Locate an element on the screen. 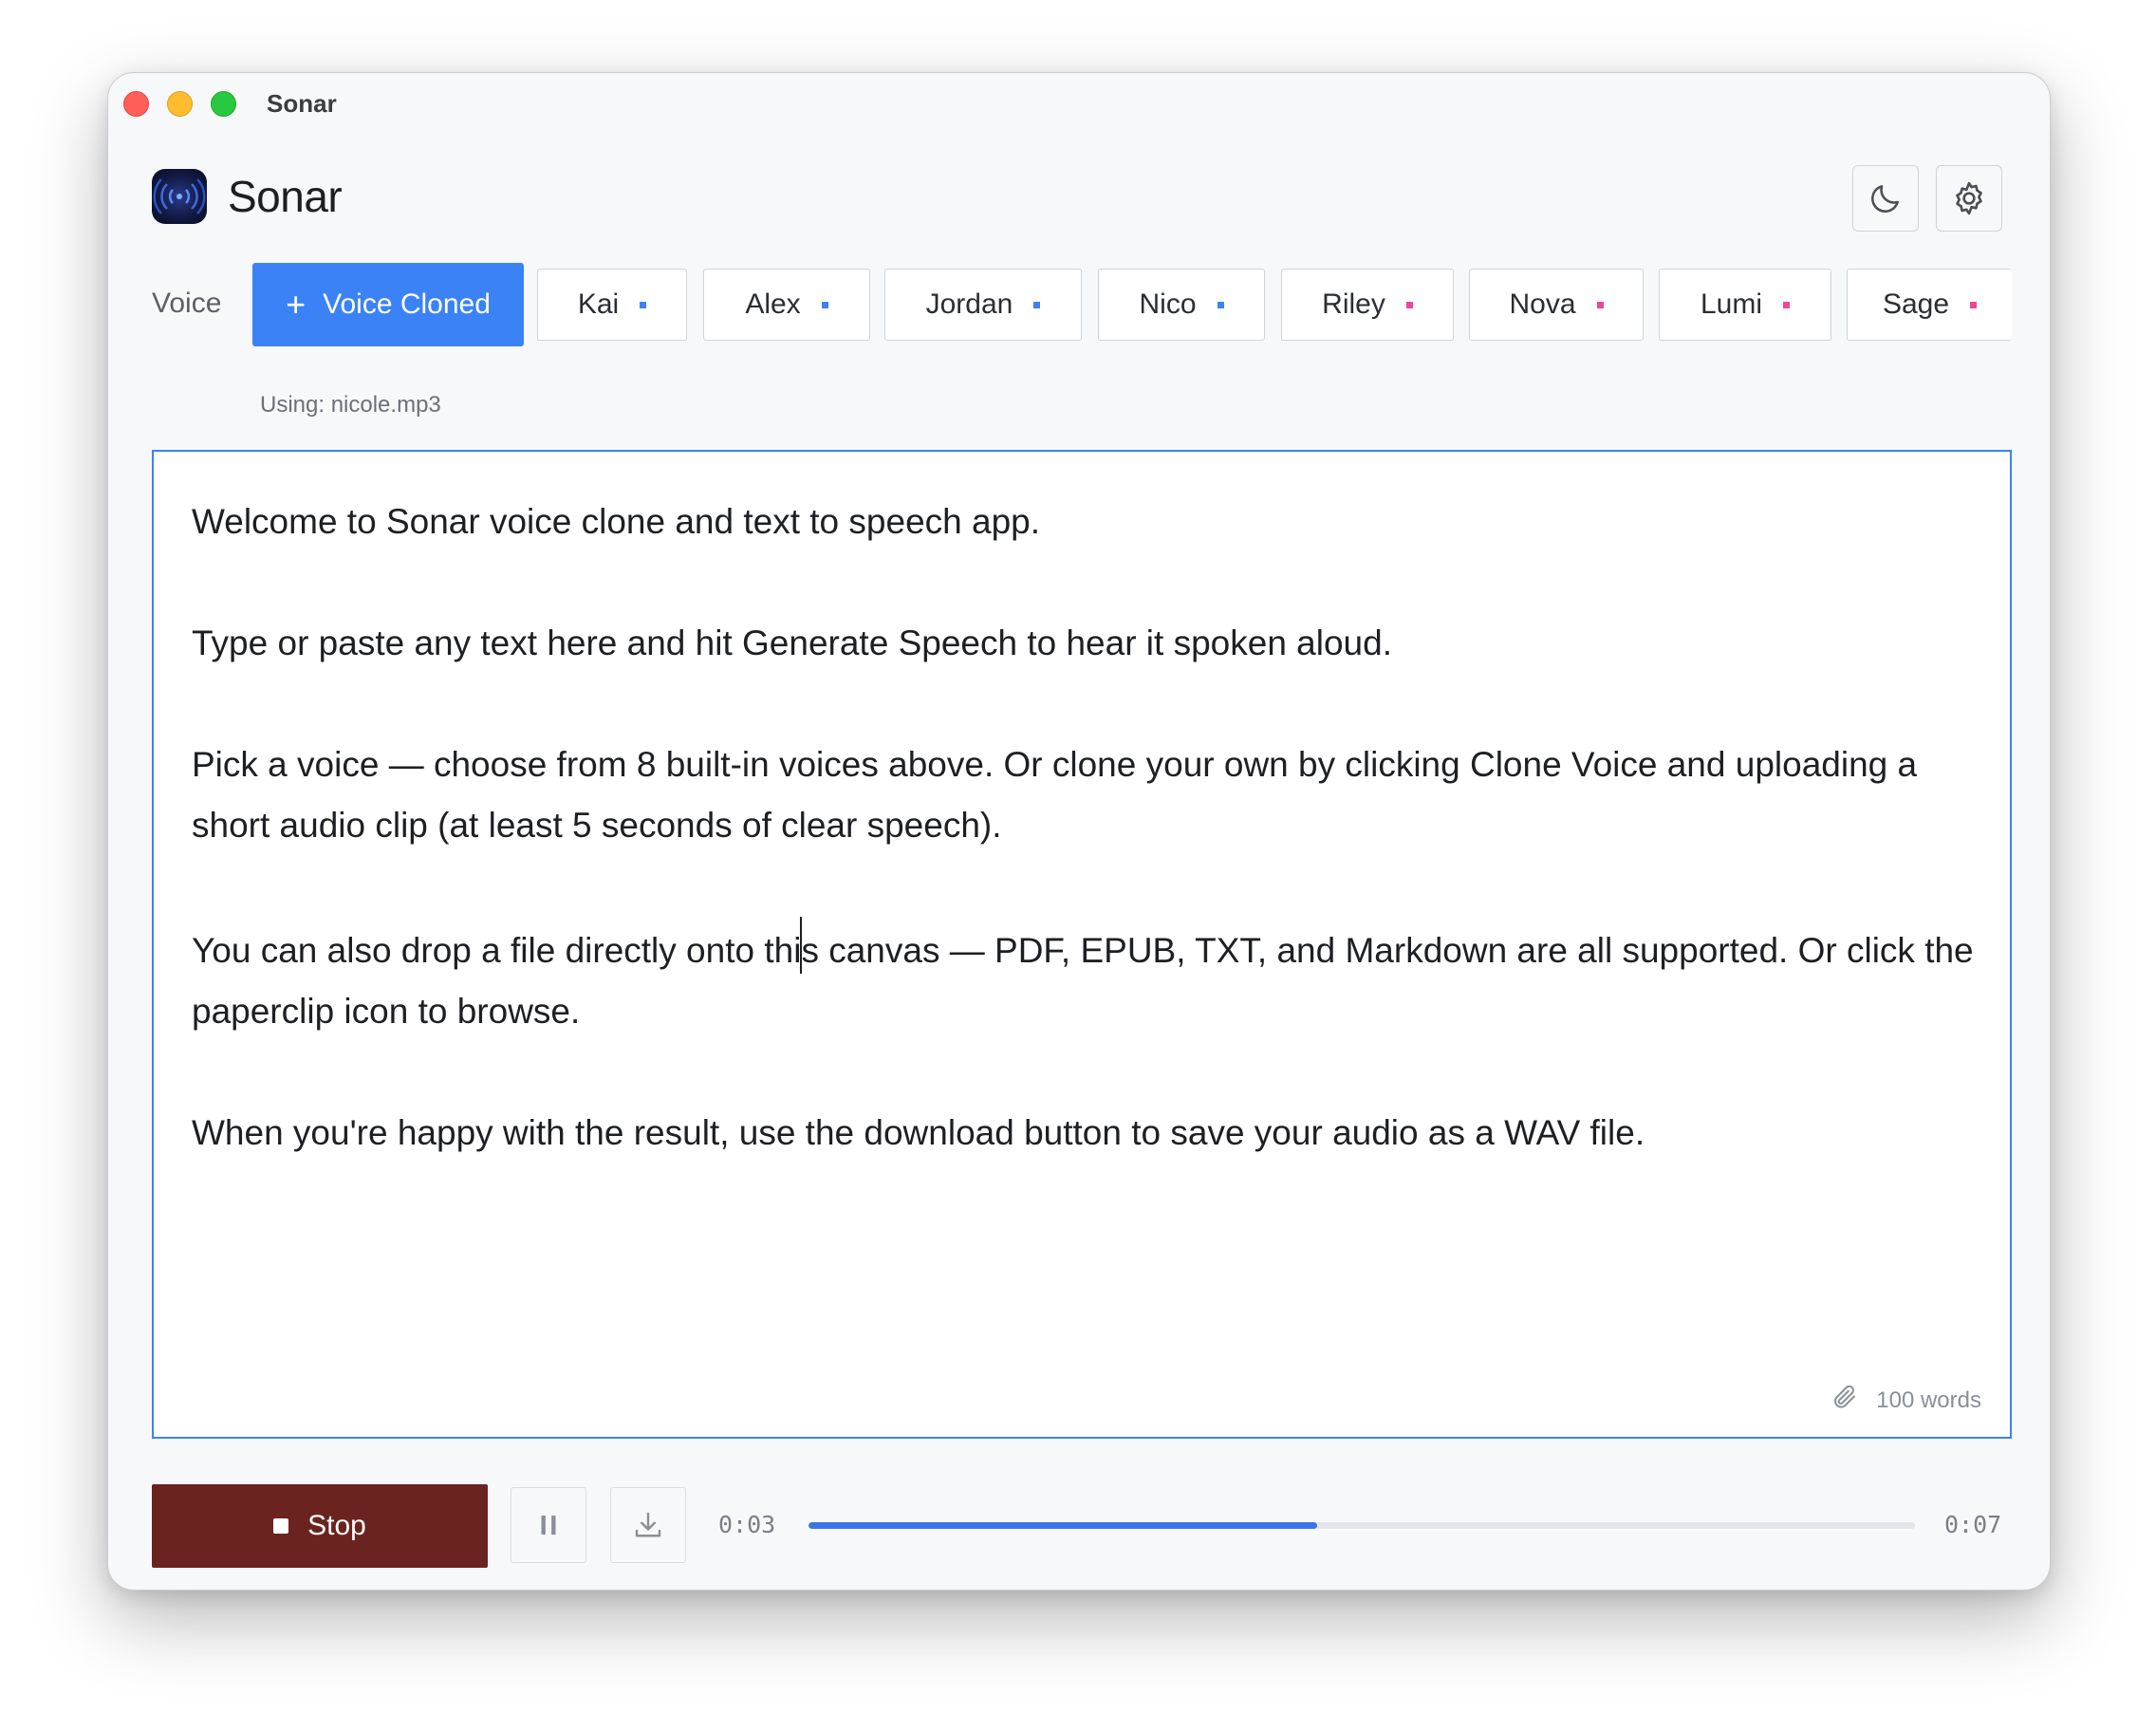  word-count: 100 words is located at coordinates (1928, 1400).